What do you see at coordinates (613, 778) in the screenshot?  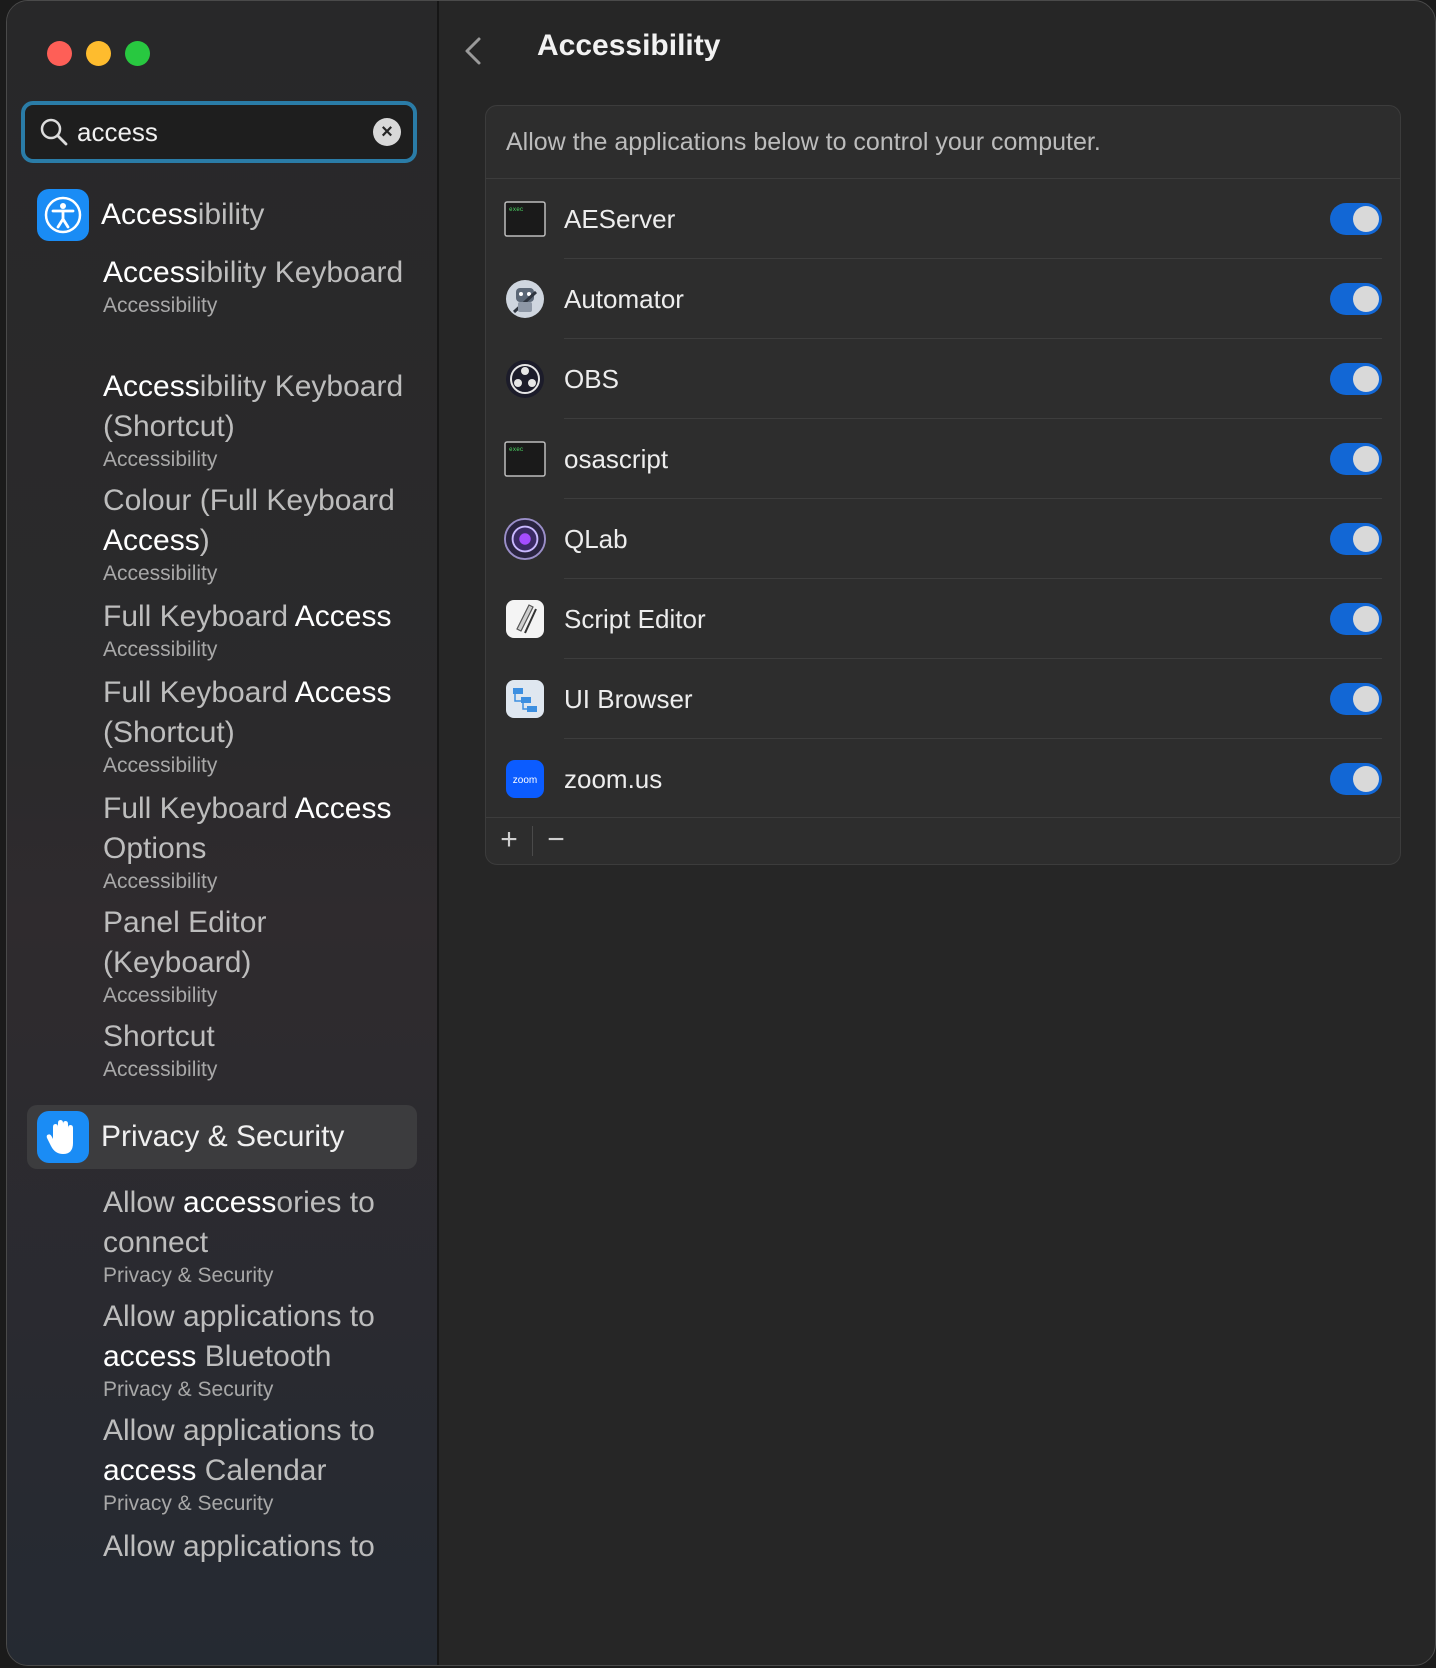 I see `app-name: zoom.us` at bounding box center [613, 778].